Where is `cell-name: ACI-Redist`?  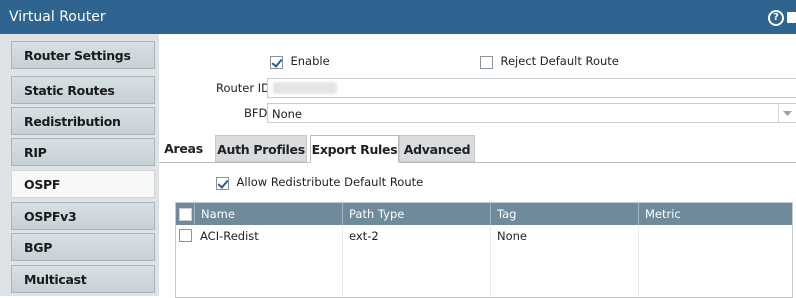
cell-name: ACI-Redist is located at coordinates (270, 236).